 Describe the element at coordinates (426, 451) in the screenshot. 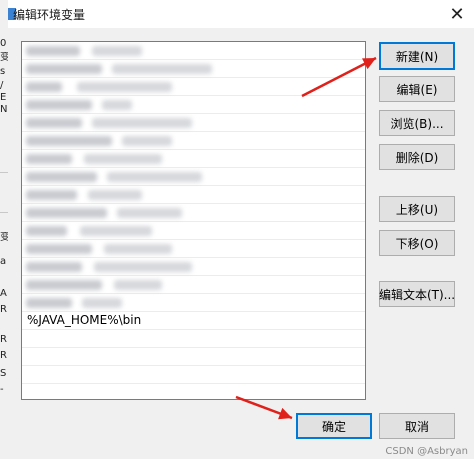

I see `watermark: CSDN @Asbryan` at that location.